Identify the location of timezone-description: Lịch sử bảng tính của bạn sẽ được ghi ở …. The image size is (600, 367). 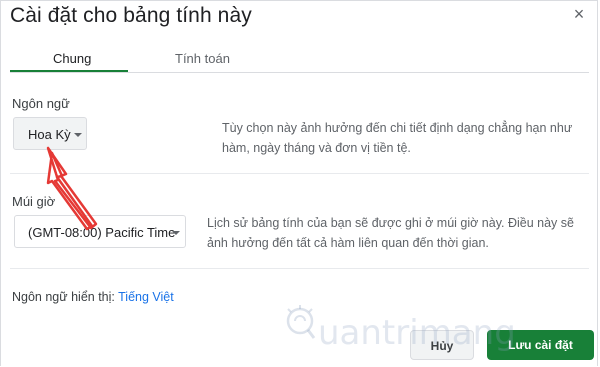
(390, 233).